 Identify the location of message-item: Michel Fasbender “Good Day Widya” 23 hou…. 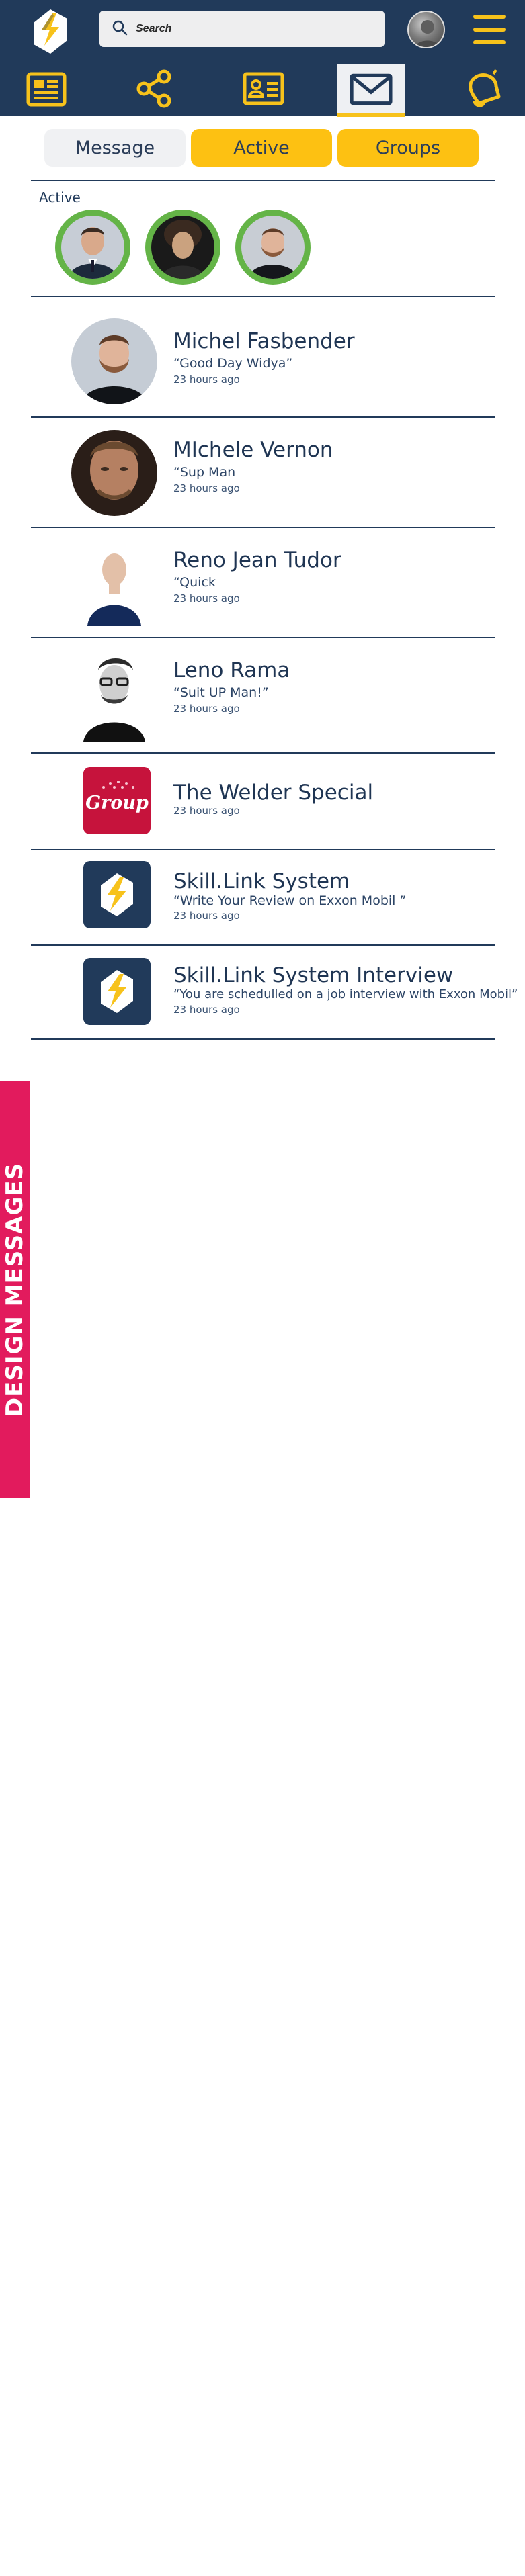
(263, 357).